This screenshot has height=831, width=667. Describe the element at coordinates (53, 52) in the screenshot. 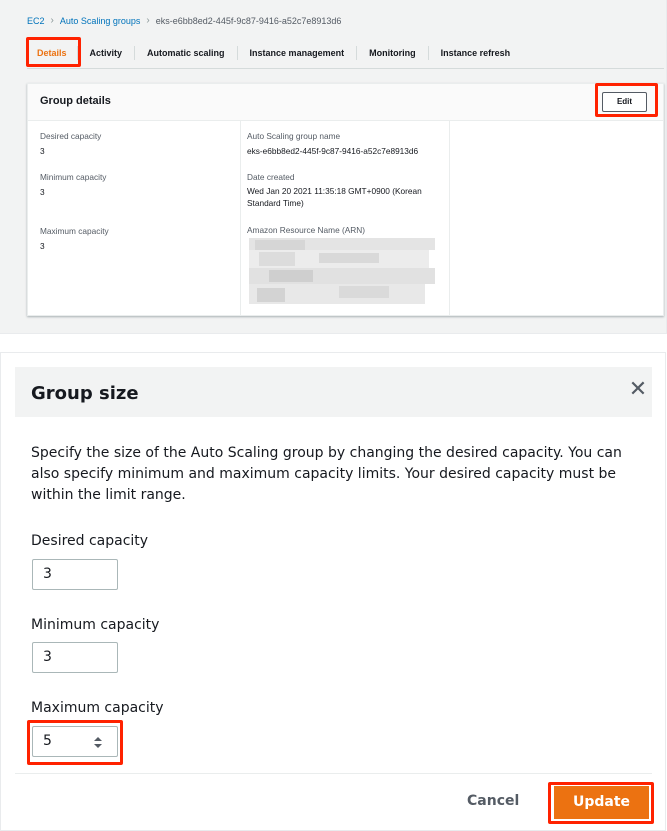

I see `details-tab-highlight` at that location.